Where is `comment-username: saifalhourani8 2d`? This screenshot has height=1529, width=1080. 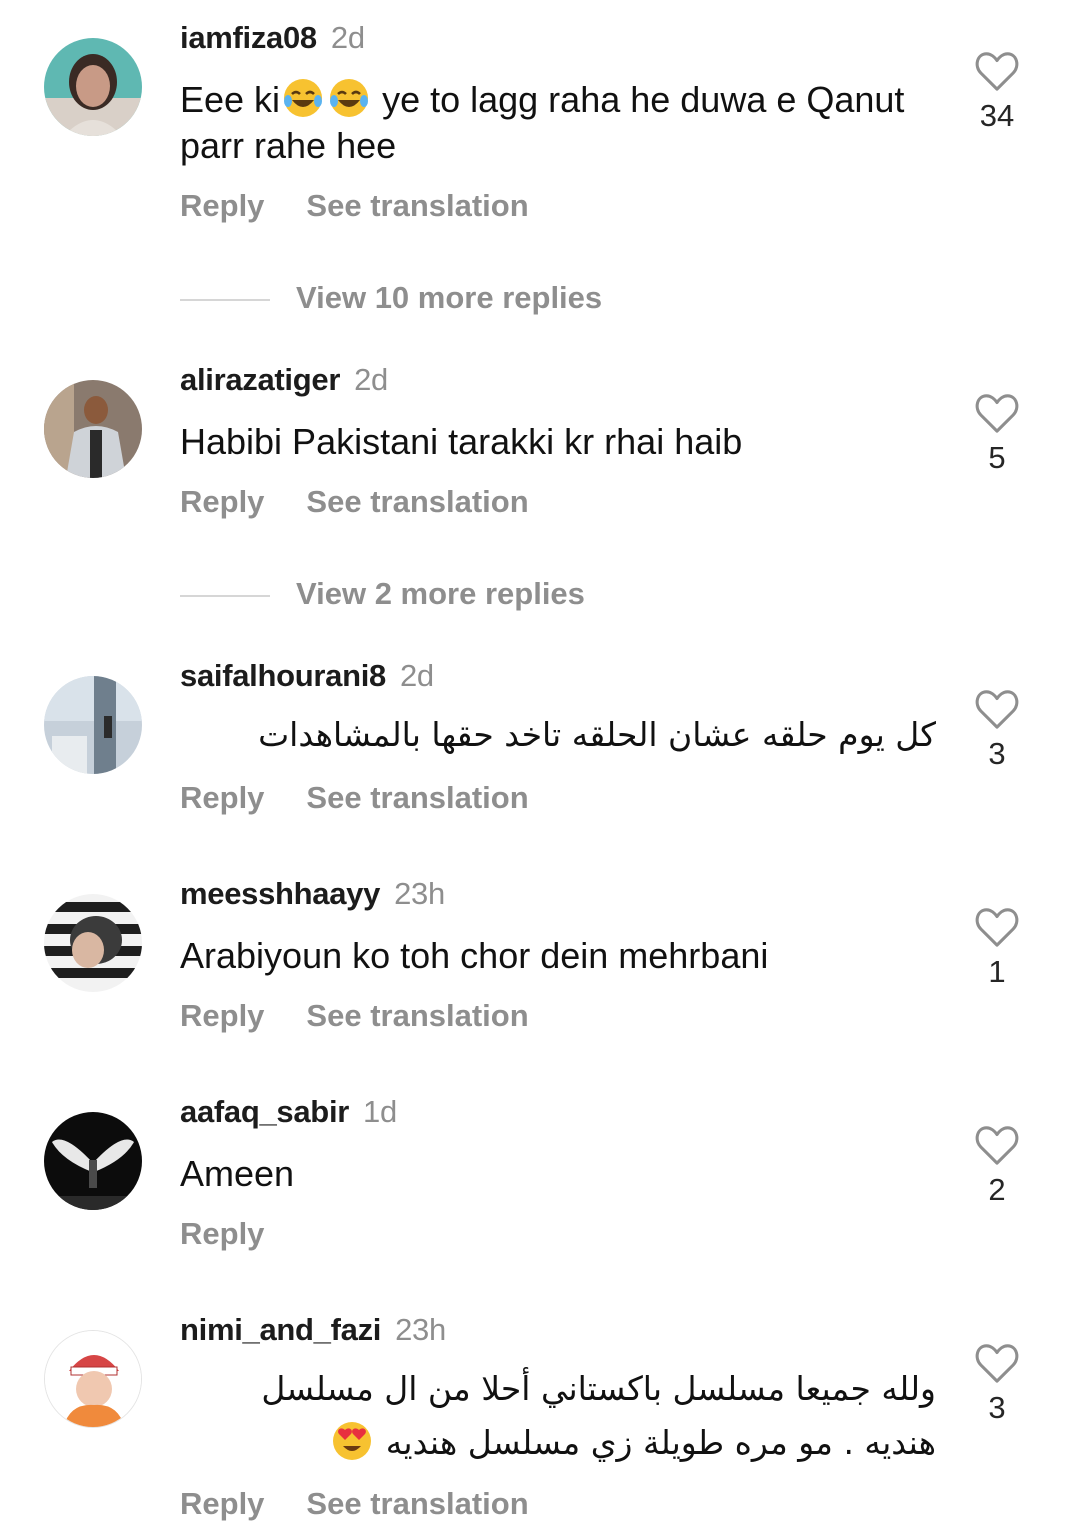
comment-username: saifalhourani8 2d is located at coordinates (307, 676).